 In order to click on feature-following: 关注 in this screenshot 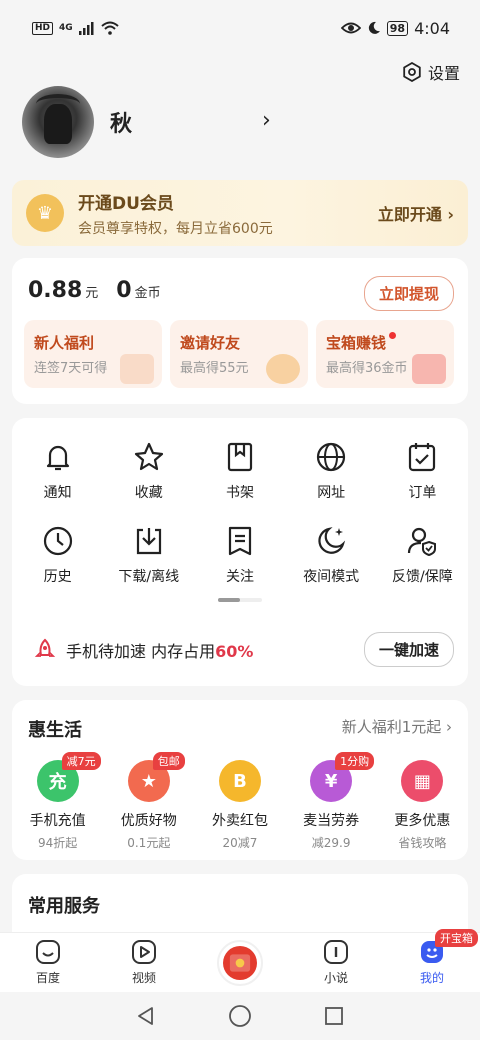, I will do `click(239, 555)`.